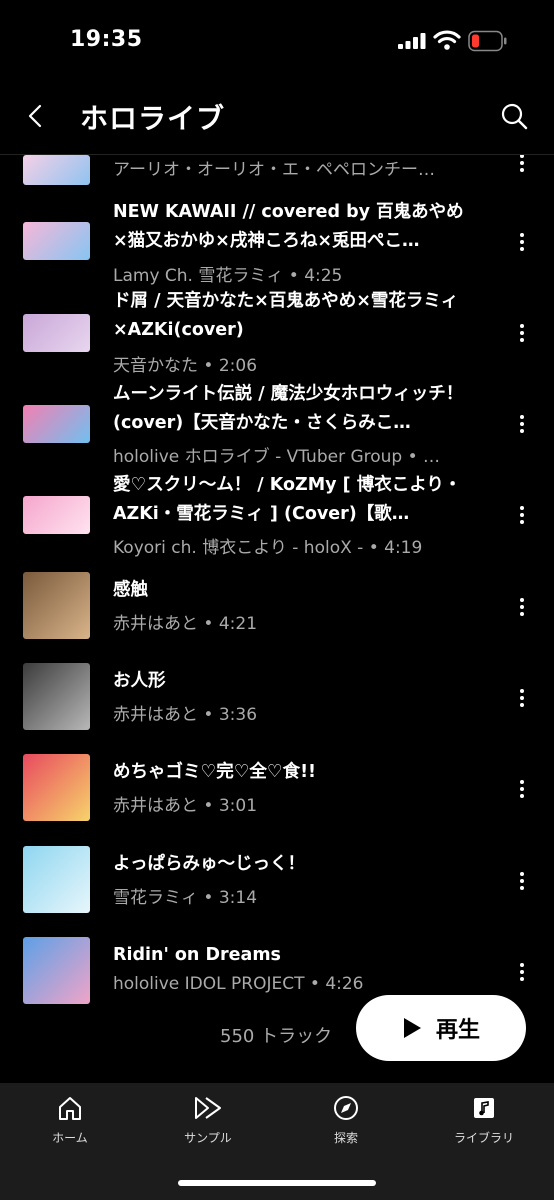  I want to click on home-icon, so click(70, 1108).